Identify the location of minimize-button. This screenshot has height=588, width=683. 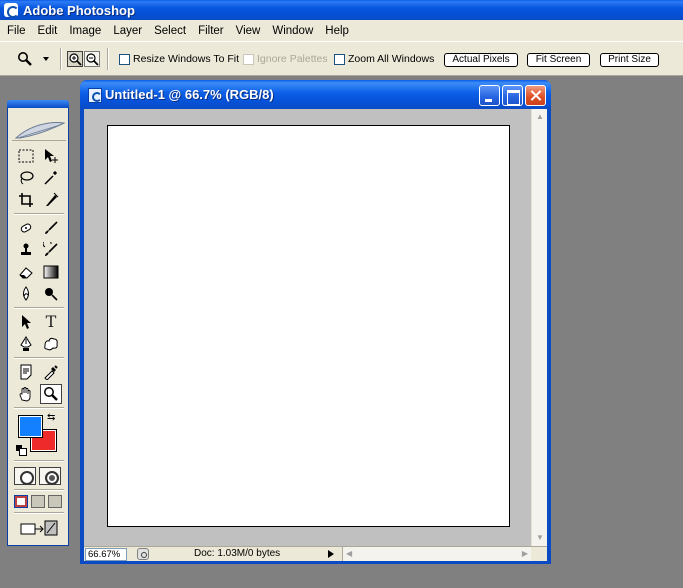
(489, 95).